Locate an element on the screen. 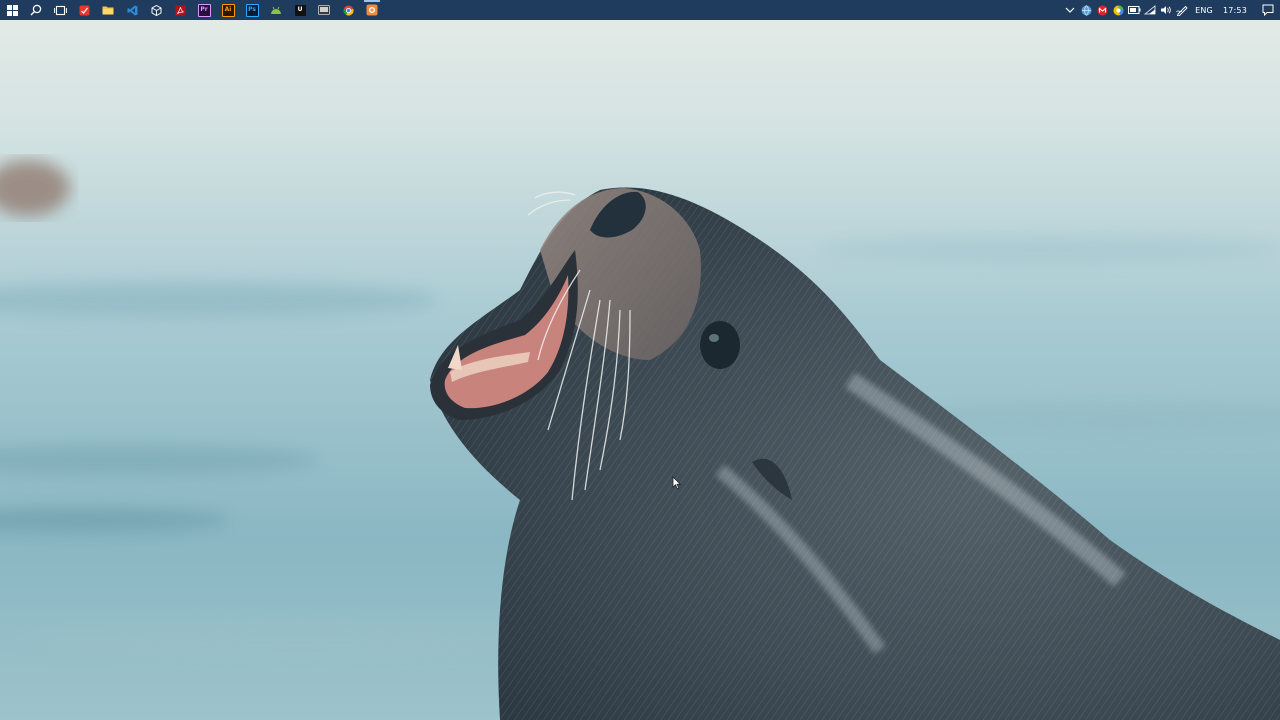 The width and height of the screenshot is (1280, 720). media-player-app-icon is located at coordinates (324, 10).